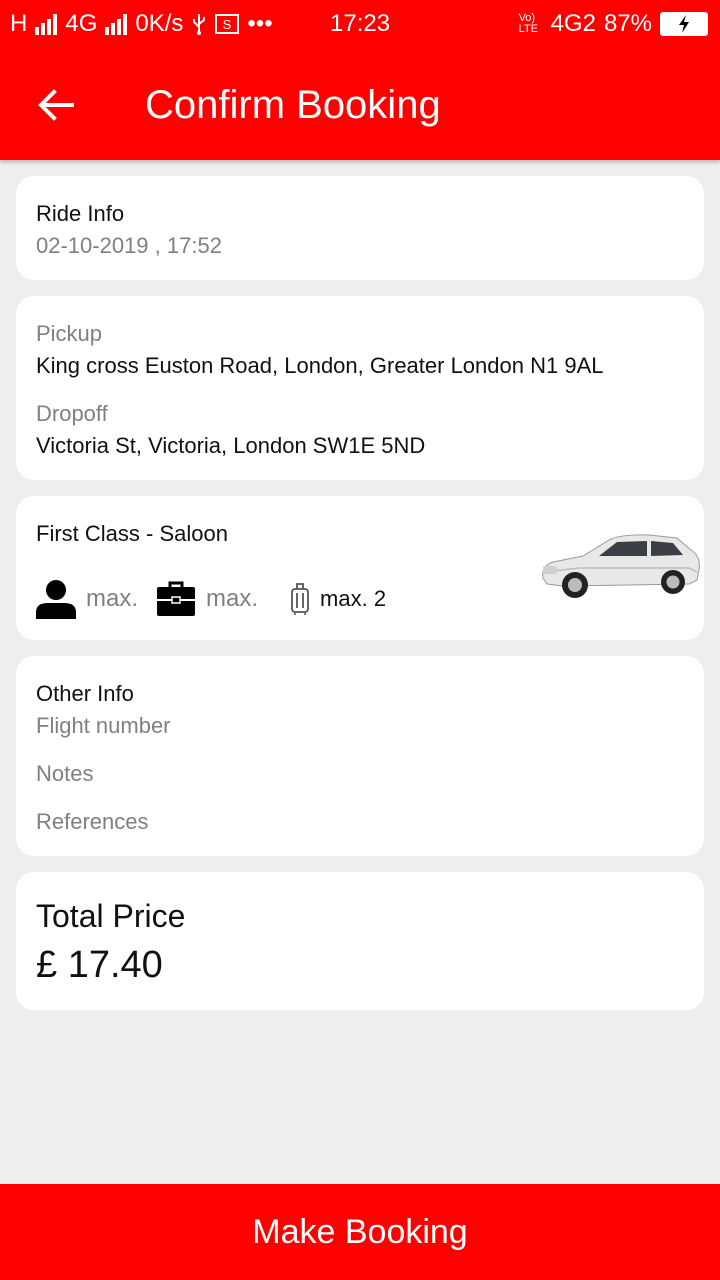 The width and height of the screenshot is (720, 1280). I want to click on total-price-card: Total Price £ 17.40, so click(360, 941).